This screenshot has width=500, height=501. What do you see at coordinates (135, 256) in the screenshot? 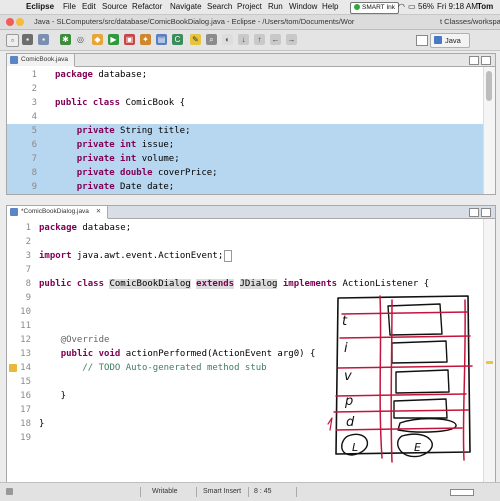
I see `code-text: import java.awt.event.ActionEvent;` at bounding box center [135, 256].